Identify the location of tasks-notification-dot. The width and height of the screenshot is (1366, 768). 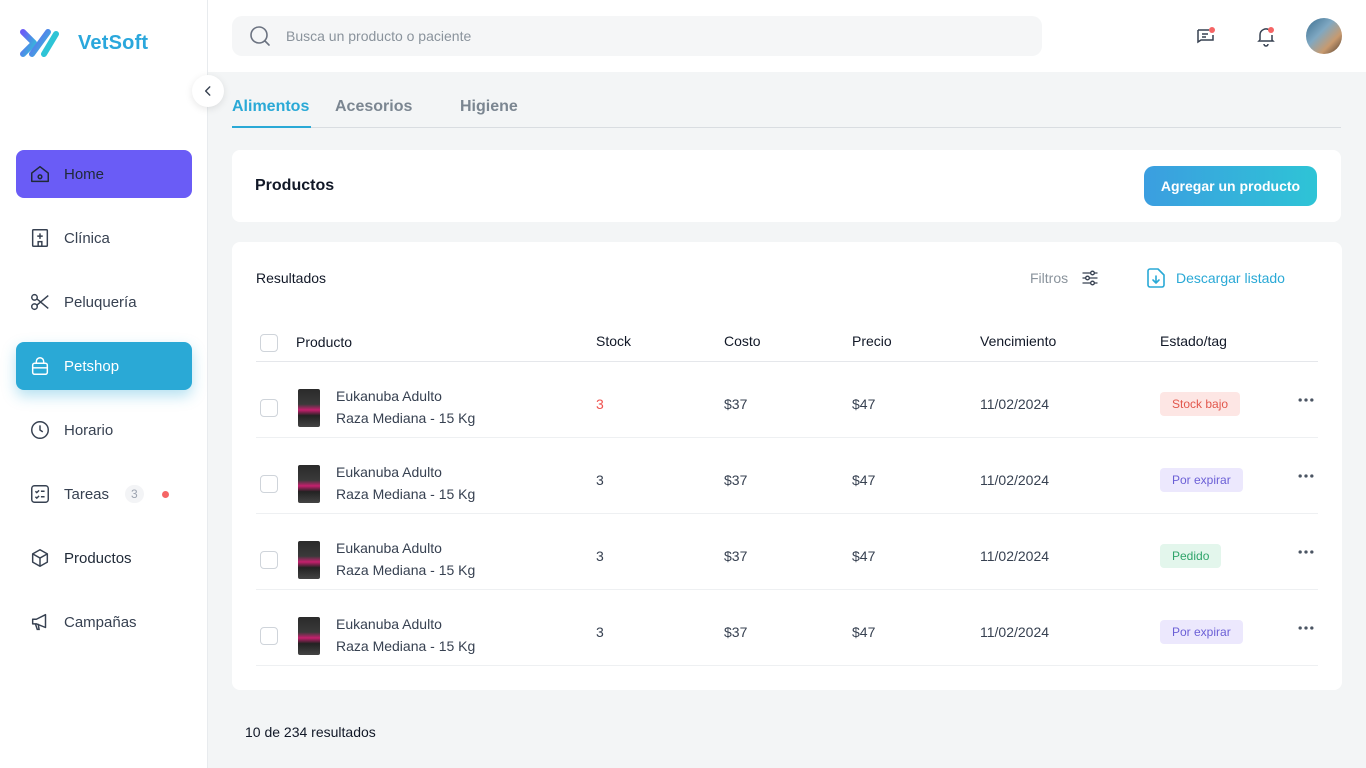
(165, 494).